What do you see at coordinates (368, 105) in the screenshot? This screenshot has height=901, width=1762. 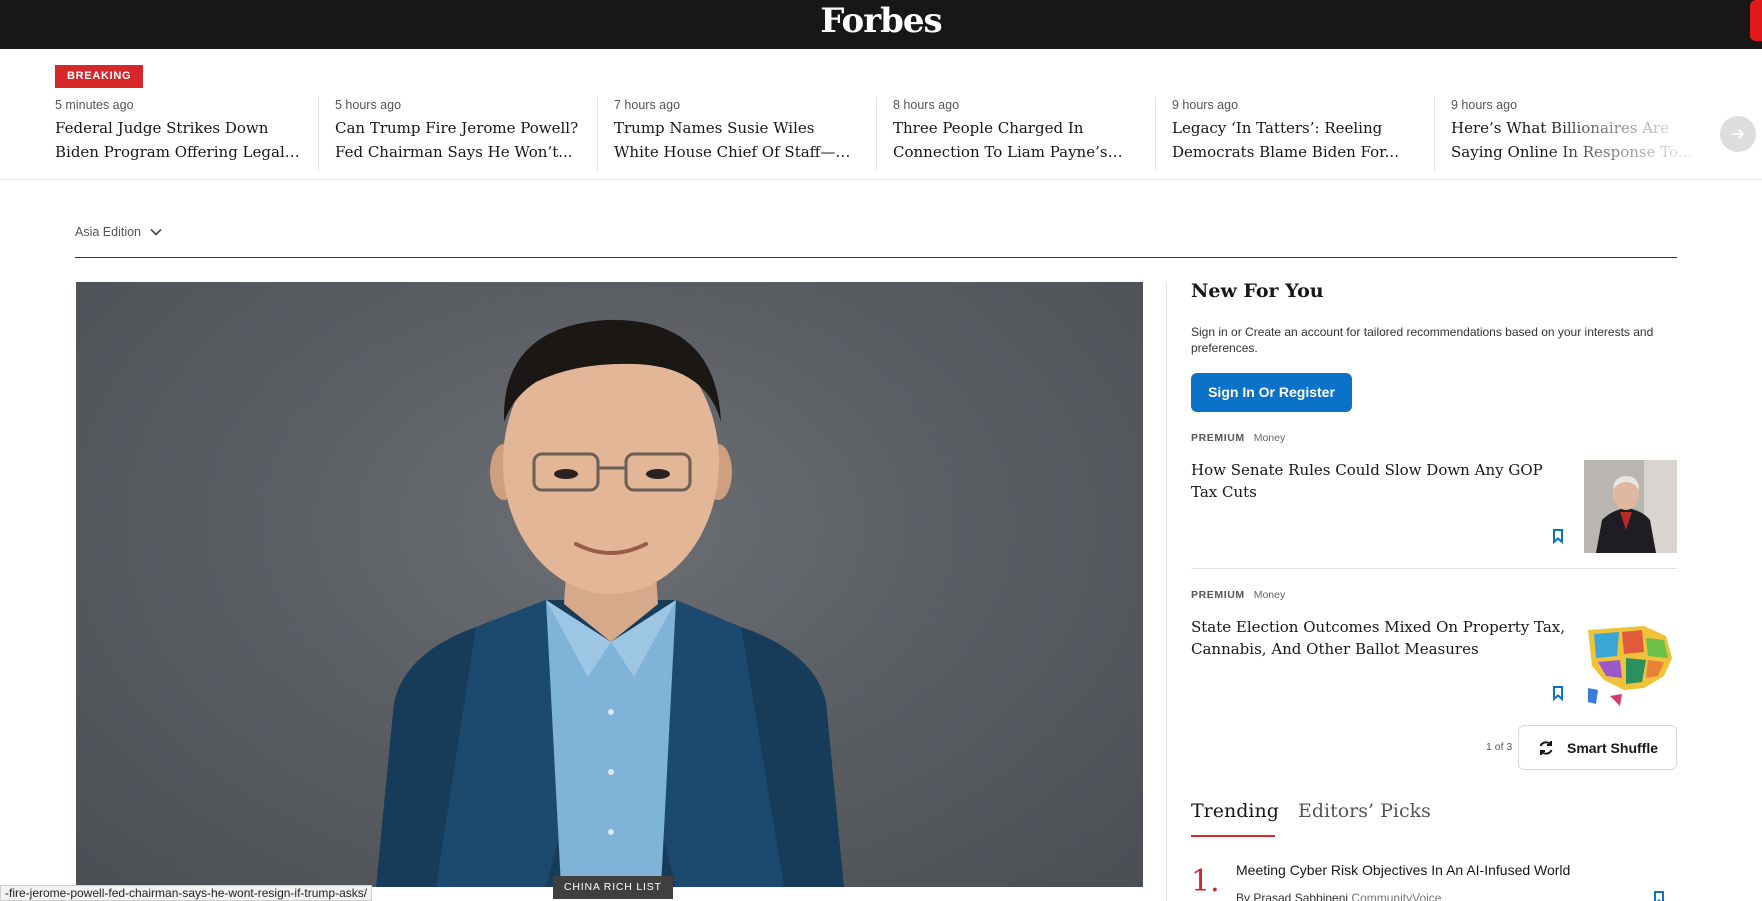 I see `ticker-time: 5 hours ago` at bounding box center [368, 105].